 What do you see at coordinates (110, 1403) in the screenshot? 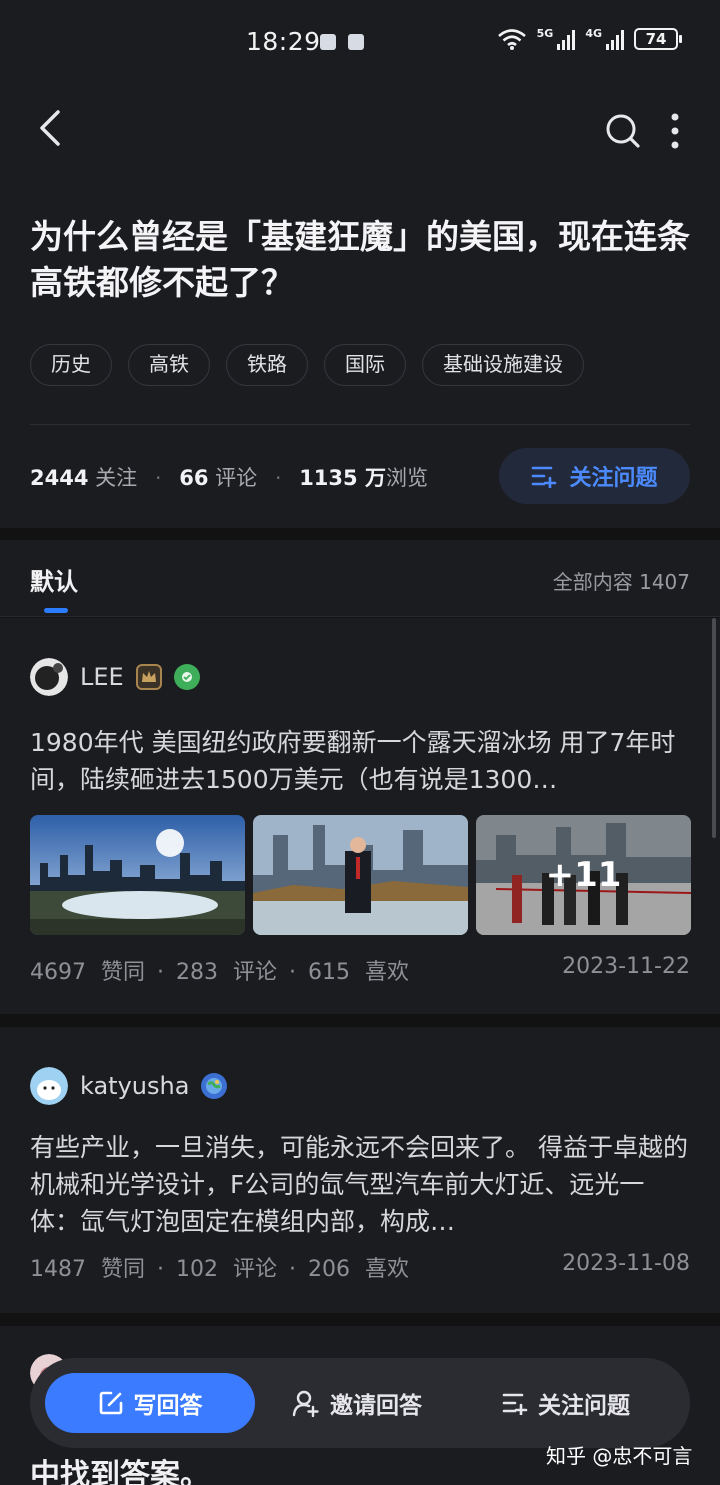
I see `edit-icon` at bounding box center [110, 1403].